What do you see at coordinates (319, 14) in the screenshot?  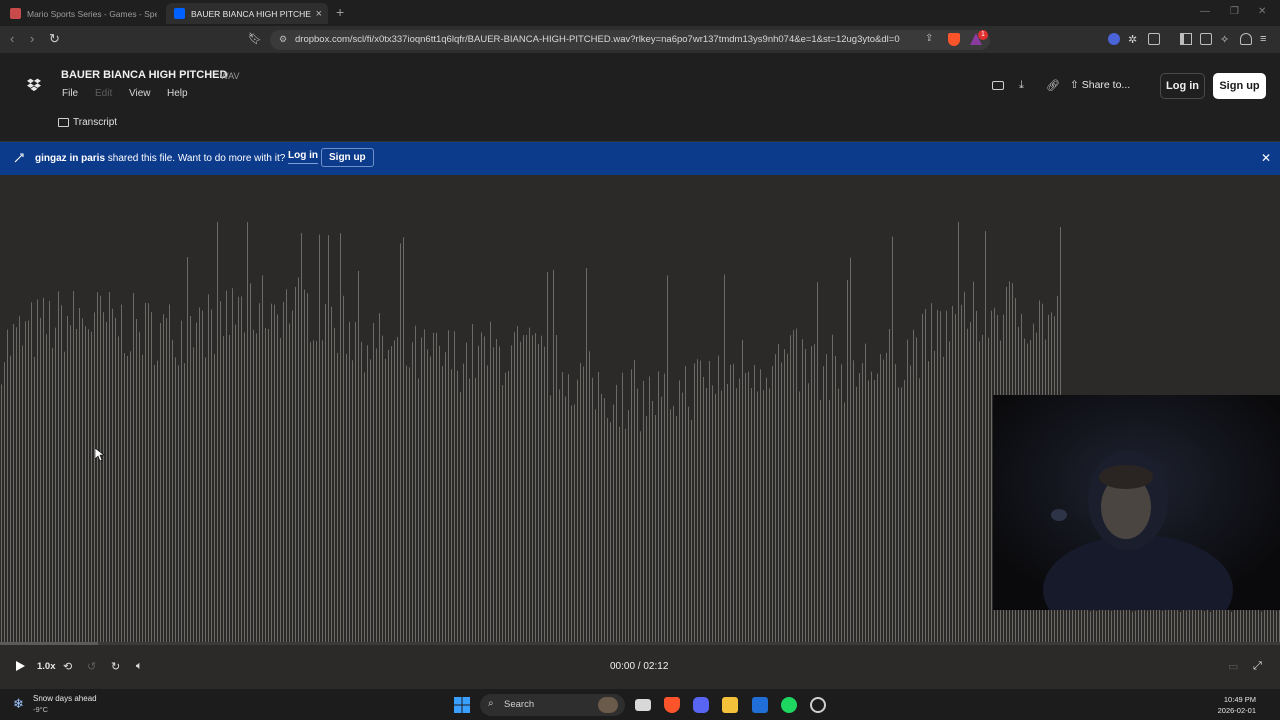 I see `close-tab-icon: ×` at bounding box center [319, 14].